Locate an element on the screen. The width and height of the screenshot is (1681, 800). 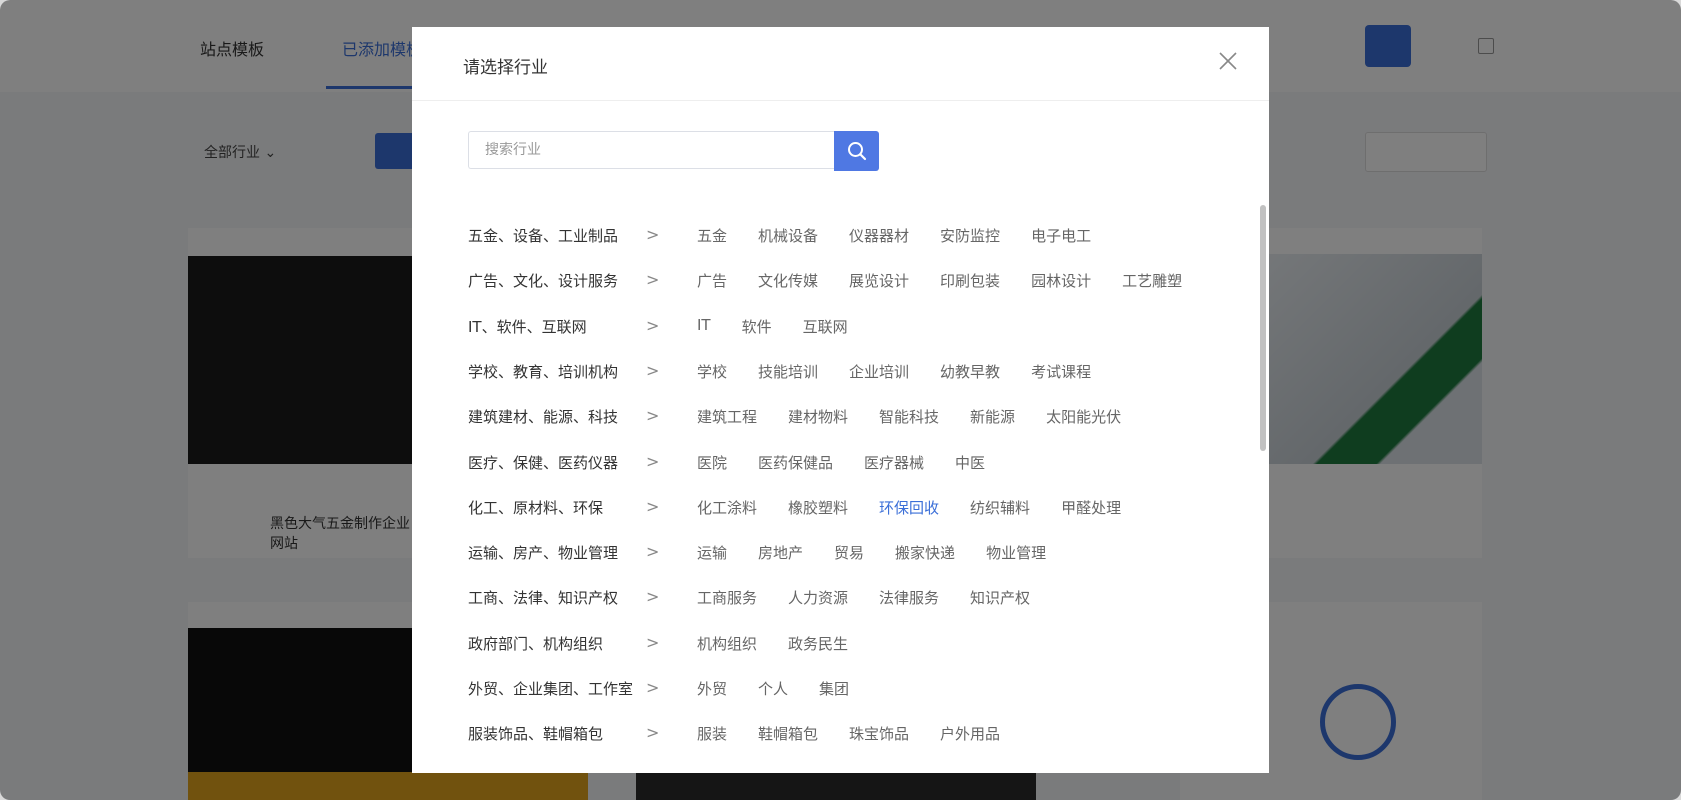
subcategory-item: 鞋帽箱包 is located at coordinates (788, 733).